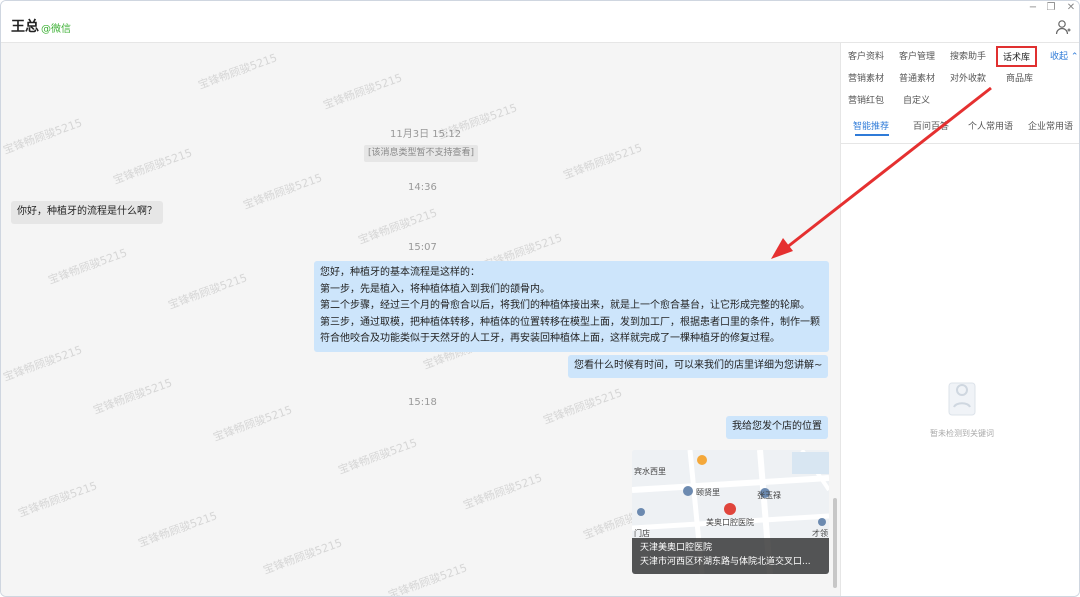 This screenshot has width=1080, height=597. What do you see at coordinates (421, 153) in the screenshot?
I see `system-notice: [该消息类型暂不支持查看]` at bounding box center [421, 153].